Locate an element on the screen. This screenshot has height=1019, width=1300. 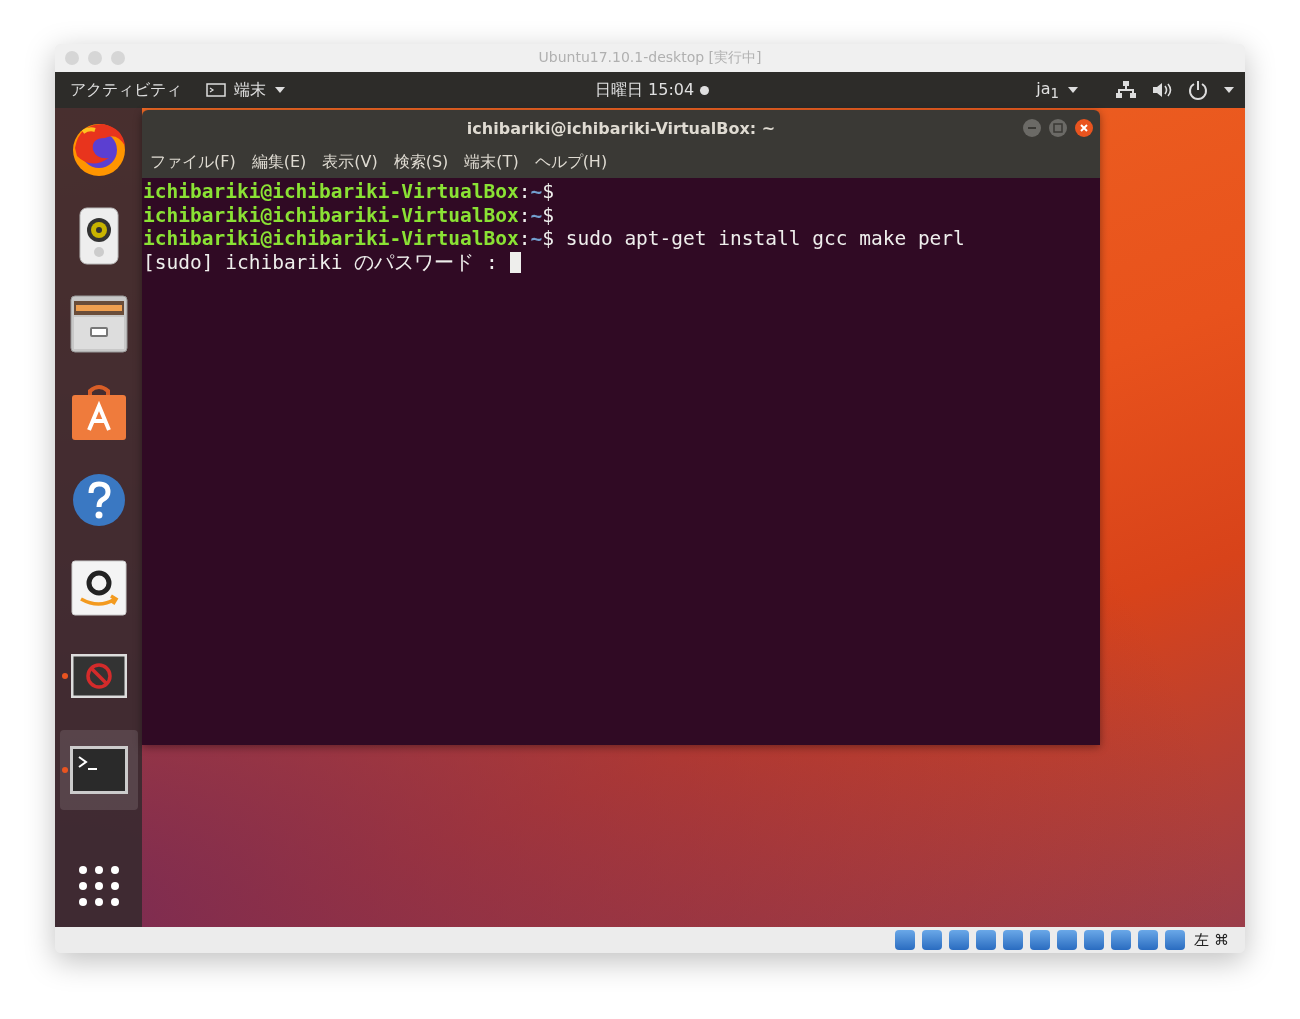
prompt-line: ichibariki@ichibariki-VirtualBox:~$ sudo apt-get install gcc make perl is located at coordinates (554, 239).